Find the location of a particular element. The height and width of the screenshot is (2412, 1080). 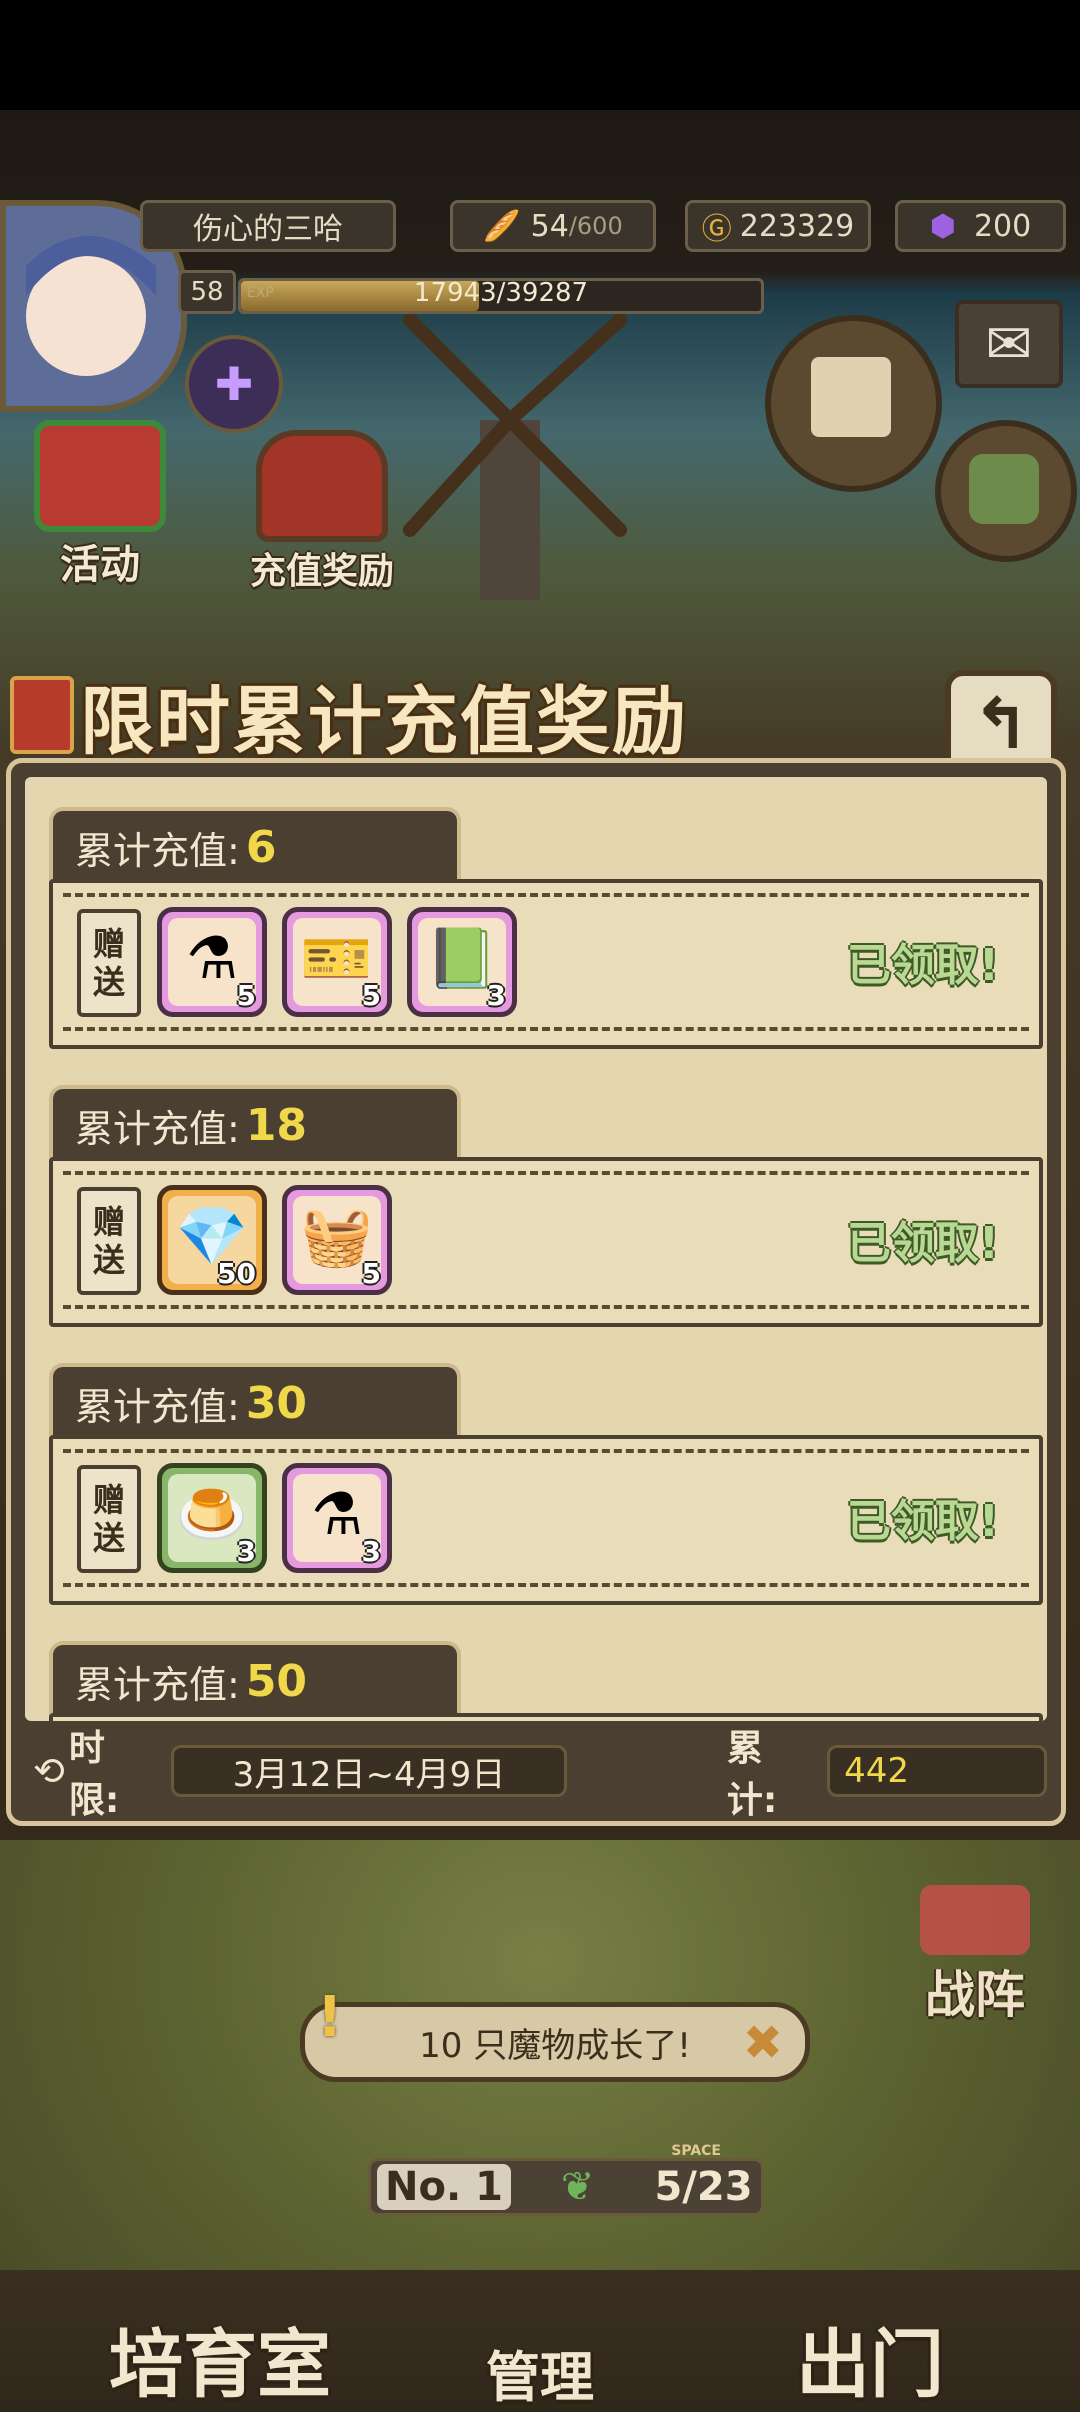

tier-row: 累计充值: 30 赠 送 🍮 3 ⚗ 3 已领取! is located at coordinates (546, 1490).